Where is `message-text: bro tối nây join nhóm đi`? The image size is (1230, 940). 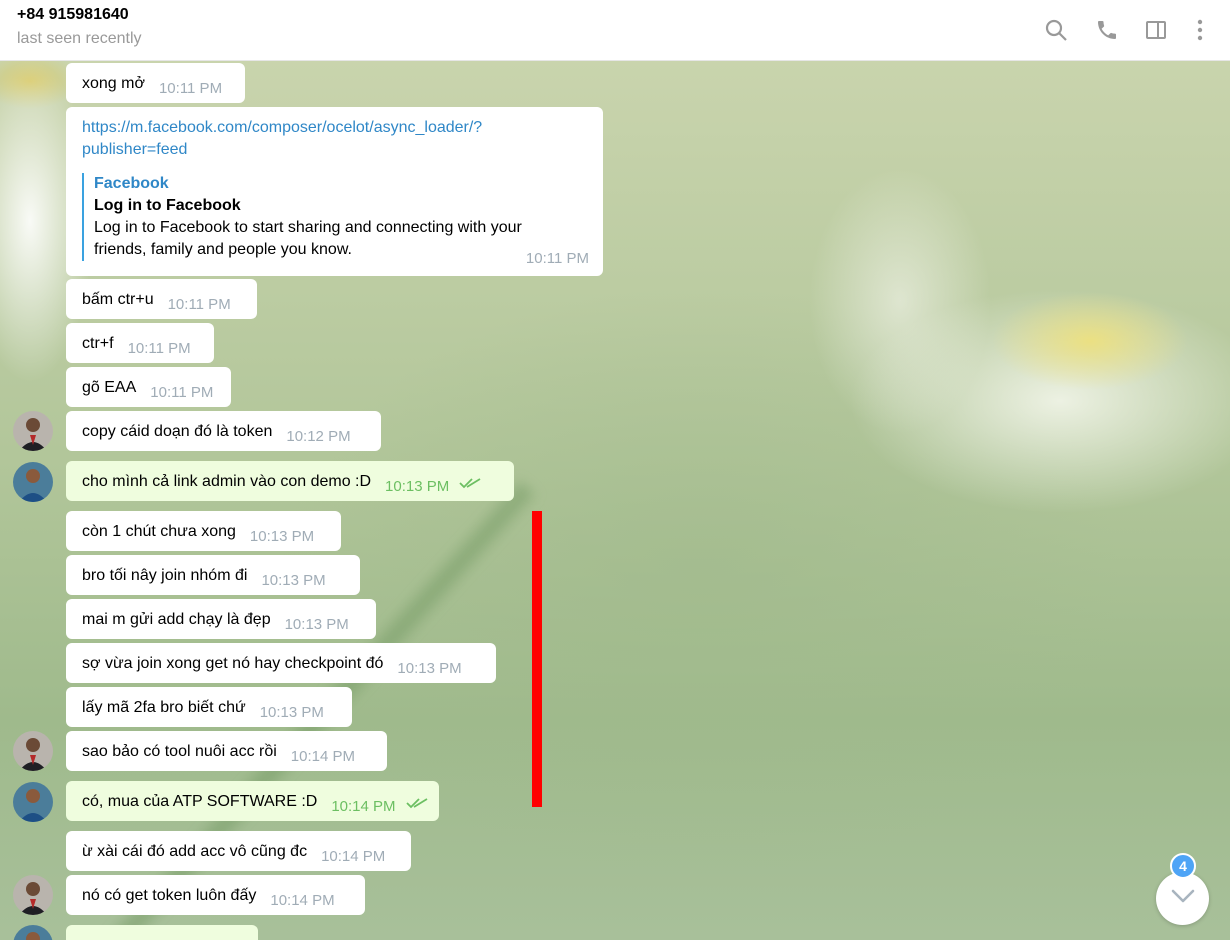 message-text: bro tối nây join nhóm đi is located at coordinates (165, 575).